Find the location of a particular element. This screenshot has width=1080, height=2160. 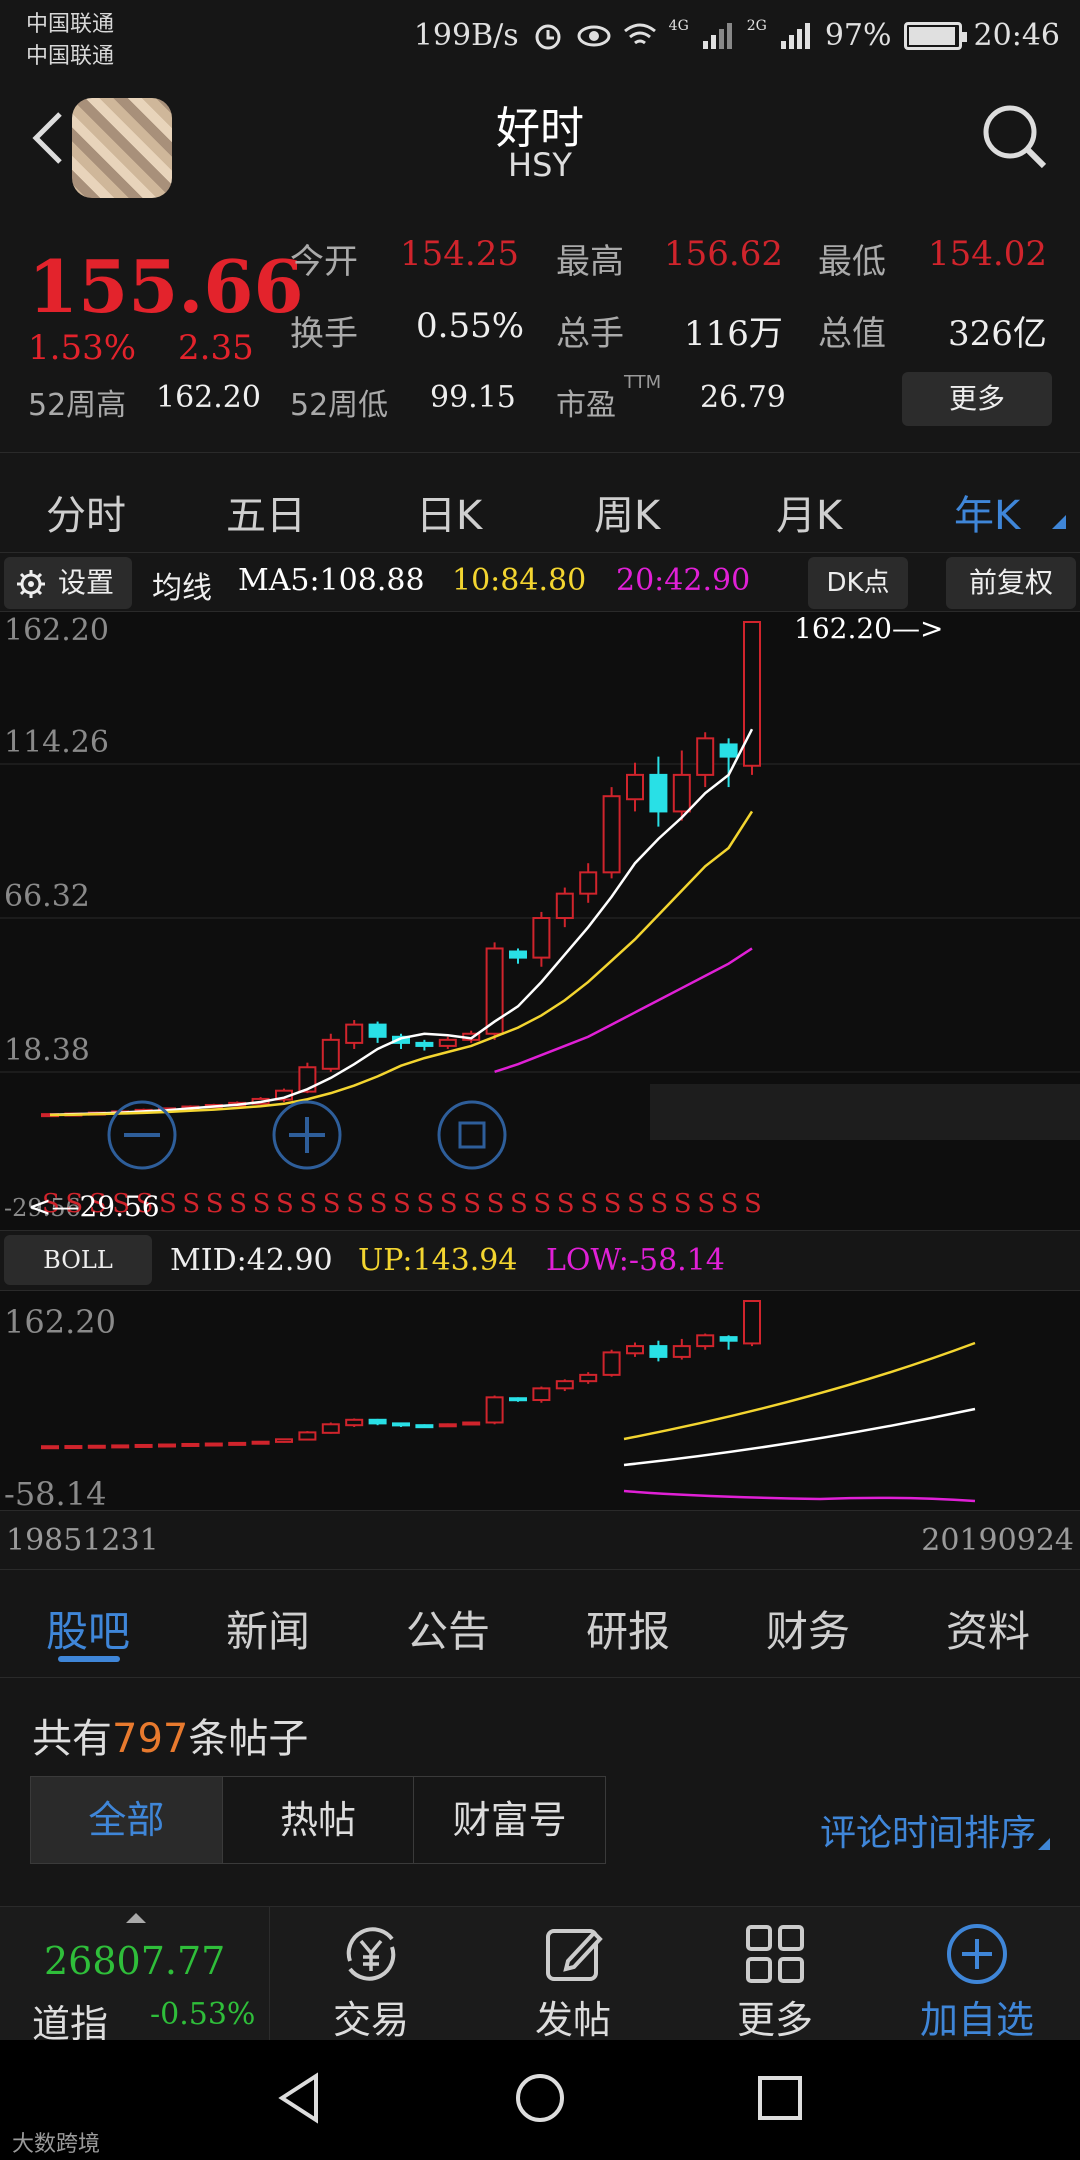

highlight-band is located at coordinates (865, 1112).